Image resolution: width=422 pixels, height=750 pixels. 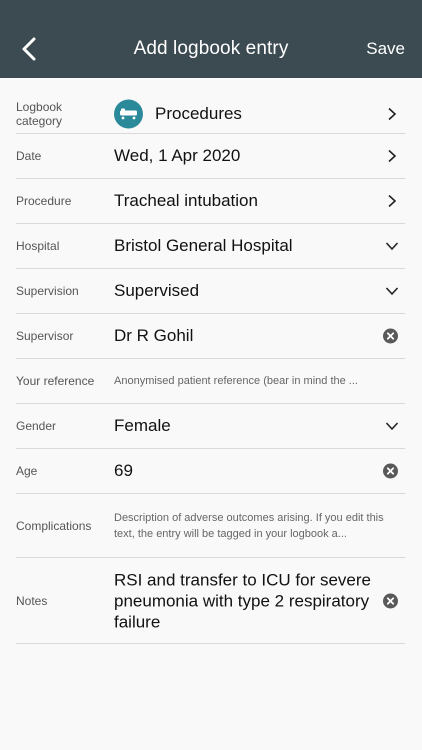 I want to click on complications-label: Complications, so click(x=54, y=525).